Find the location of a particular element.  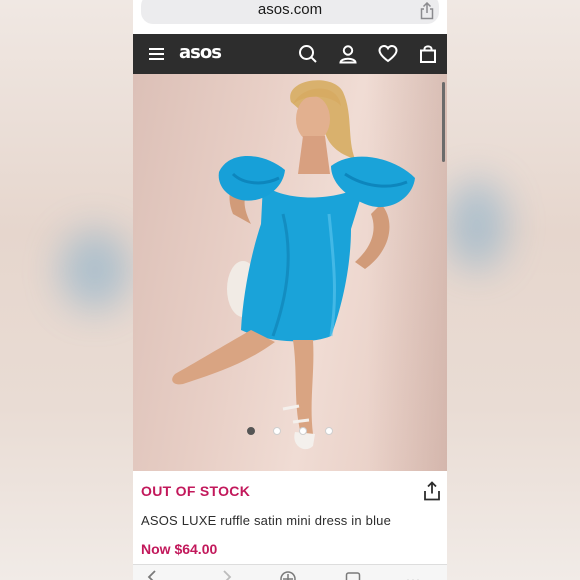

menu-icon is located at coordinates (157, 54).